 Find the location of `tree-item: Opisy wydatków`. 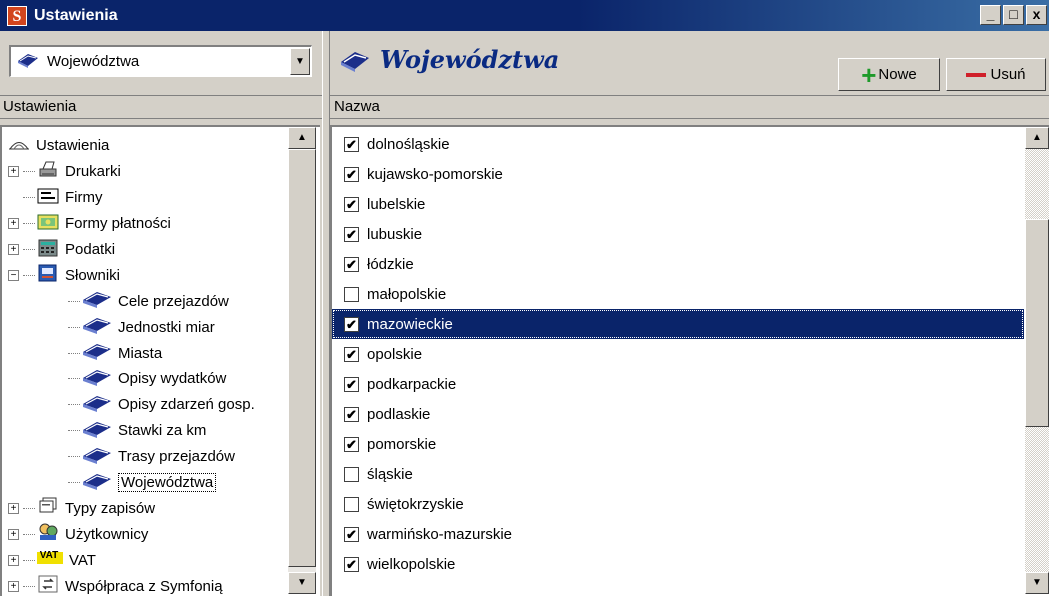

tree-item: Opisy wydatków is located at coordinates (149, 379).